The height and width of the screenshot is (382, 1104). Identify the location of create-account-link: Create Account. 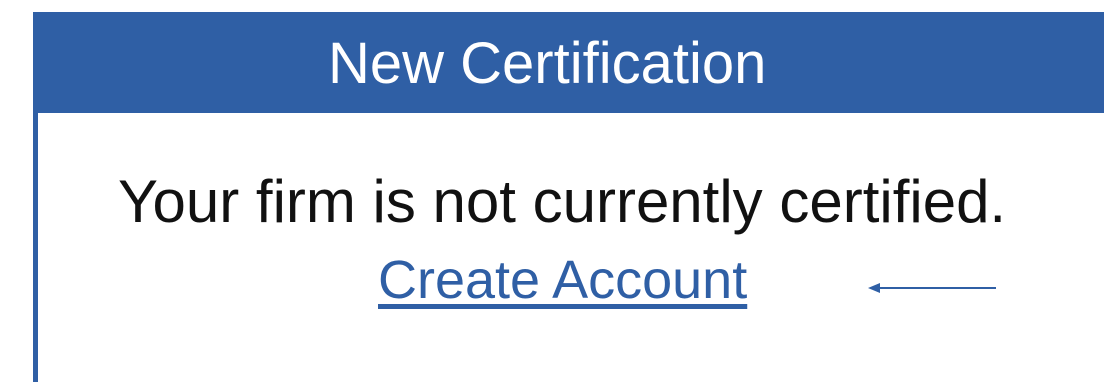
(562, 280).